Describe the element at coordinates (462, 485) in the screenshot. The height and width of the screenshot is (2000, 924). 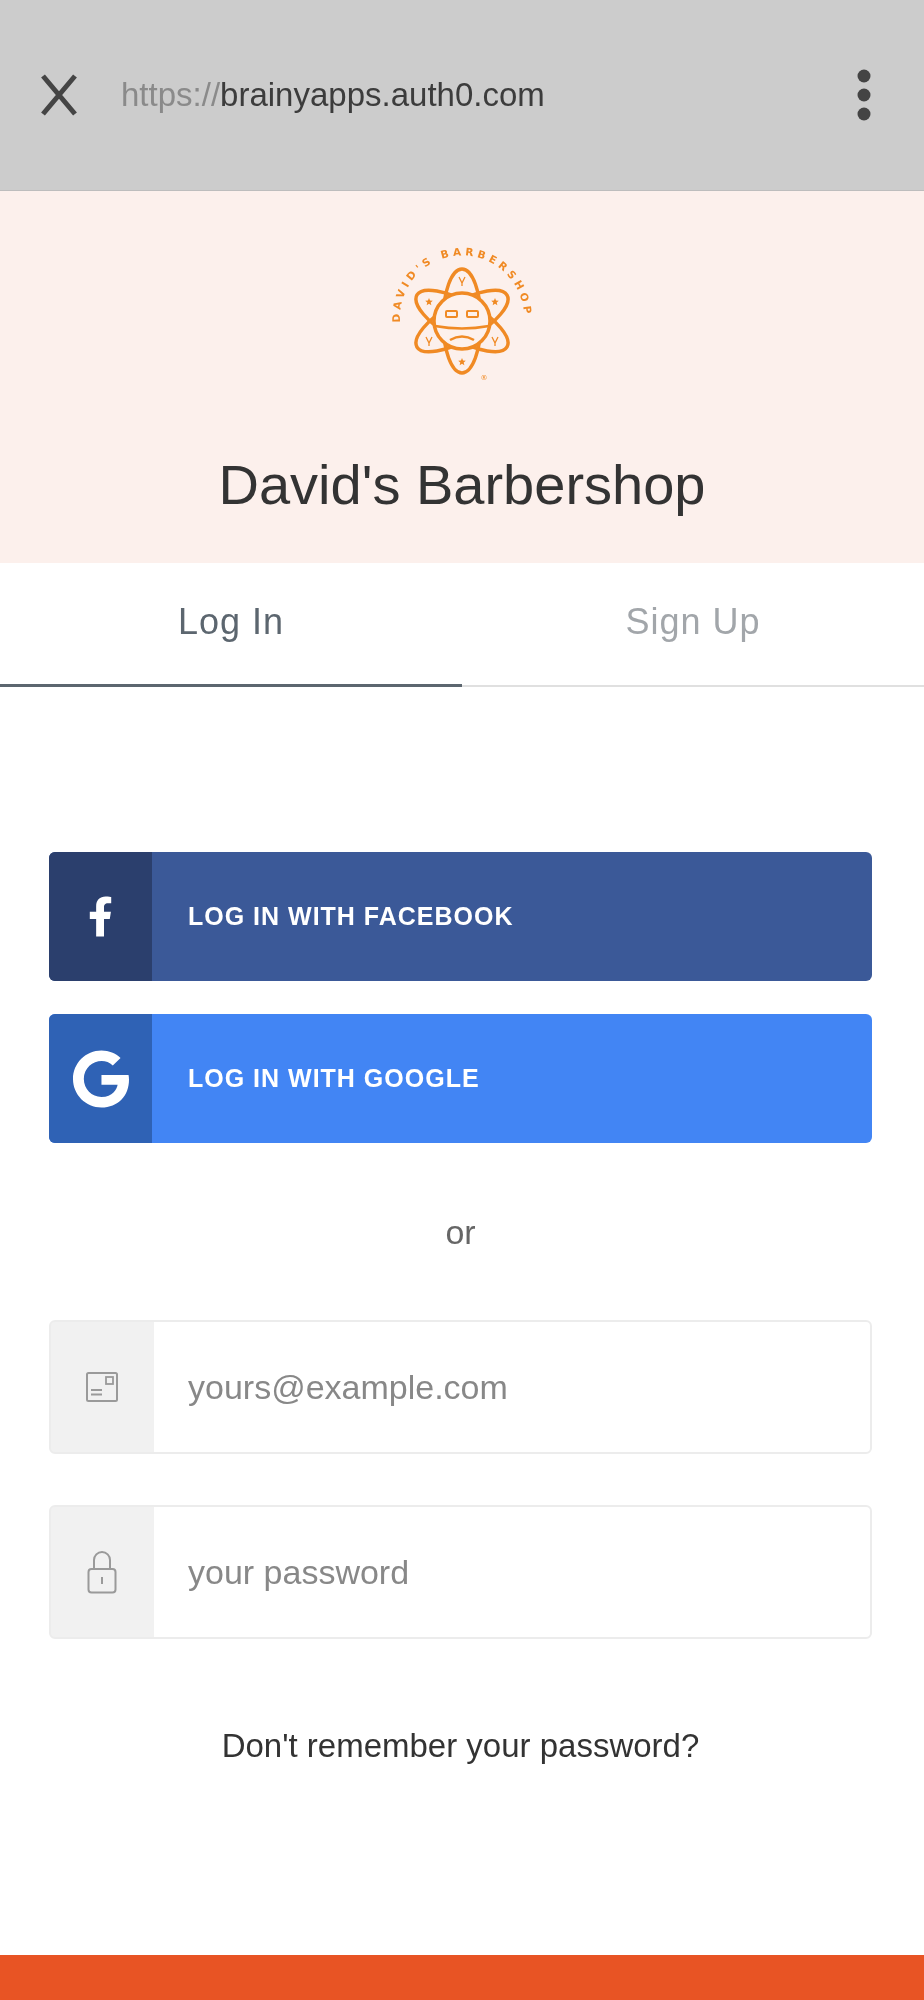
I see `shop-title: David's Barbershop` at that location.